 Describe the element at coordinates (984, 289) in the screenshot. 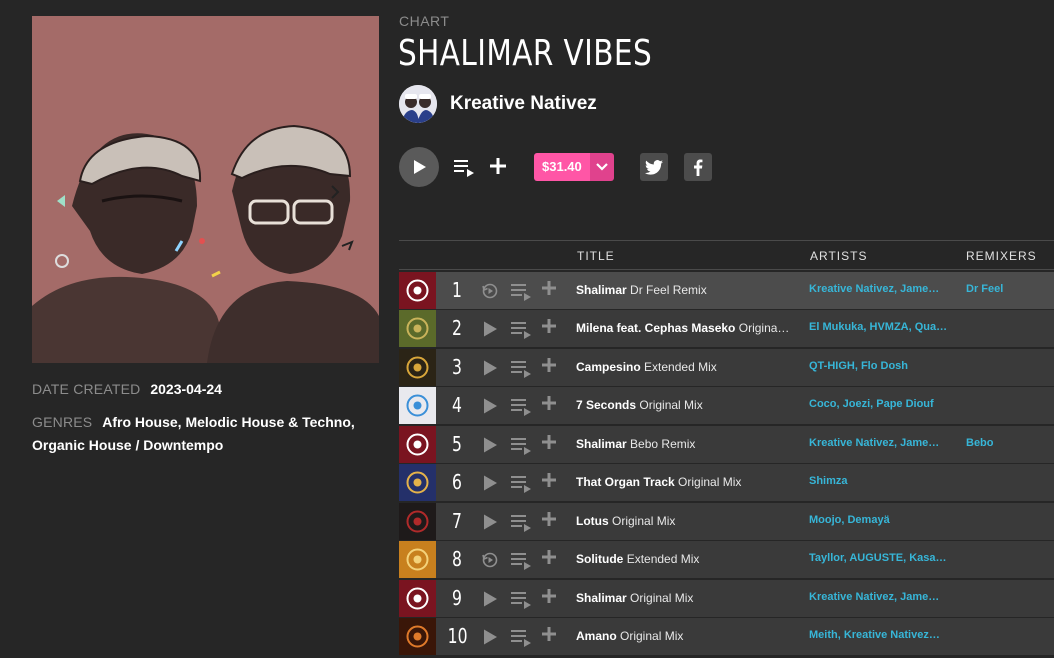

I see `track-remixers: Dr Feel` at that location.